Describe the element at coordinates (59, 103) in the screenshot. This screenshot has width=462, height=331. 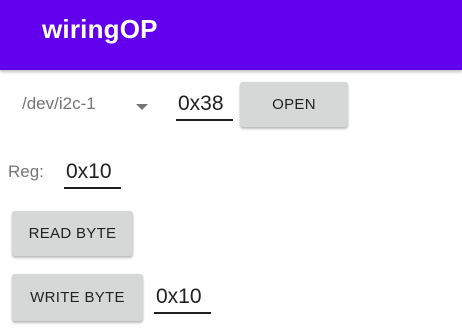
I see `i2c-device-selected: /dev/i2c-1` at that location.